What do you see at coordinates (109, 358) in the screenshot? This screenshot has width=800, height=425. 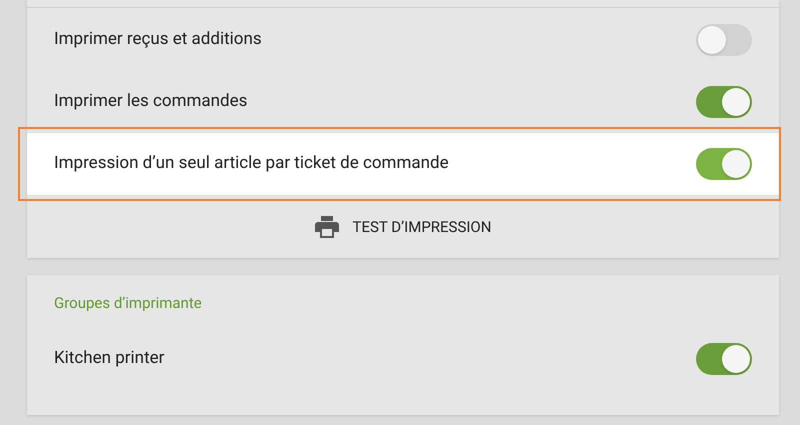 I see `setting-label: Kitchen printer` at bounding box center [109, 358].